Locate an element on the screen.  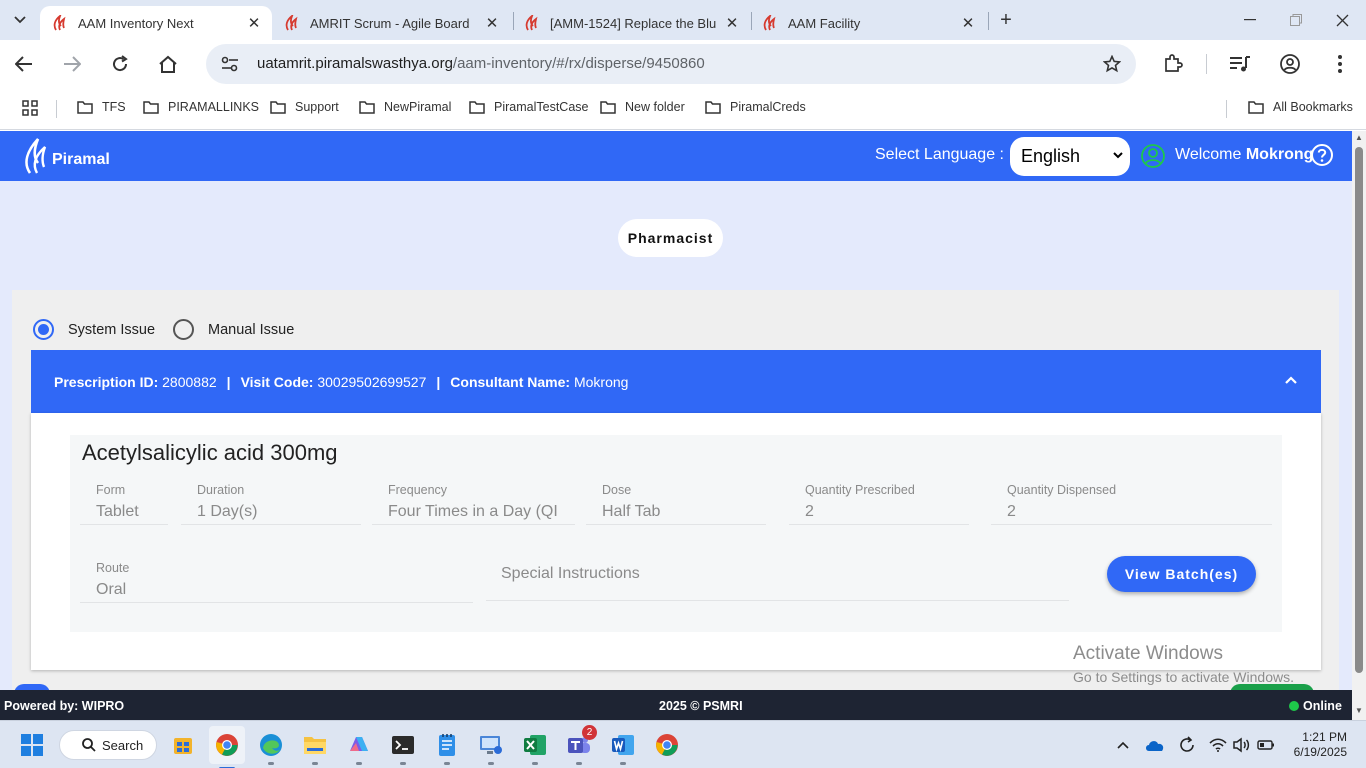
edge-taskbar-icon is located at coordinates (271, 748).